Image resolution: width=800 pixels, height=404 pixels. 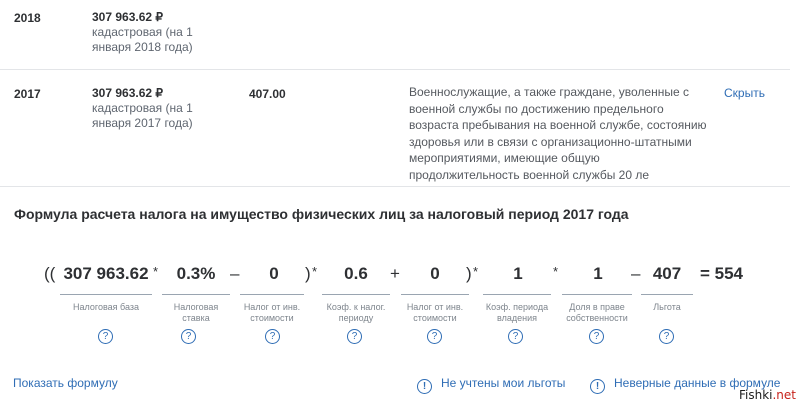 What do you see at coordinates (142, 115) in the screenshot?
I see `cadastral-note: кадастровая (на 1 января 2017 года)` at bounding box center [142, 115].